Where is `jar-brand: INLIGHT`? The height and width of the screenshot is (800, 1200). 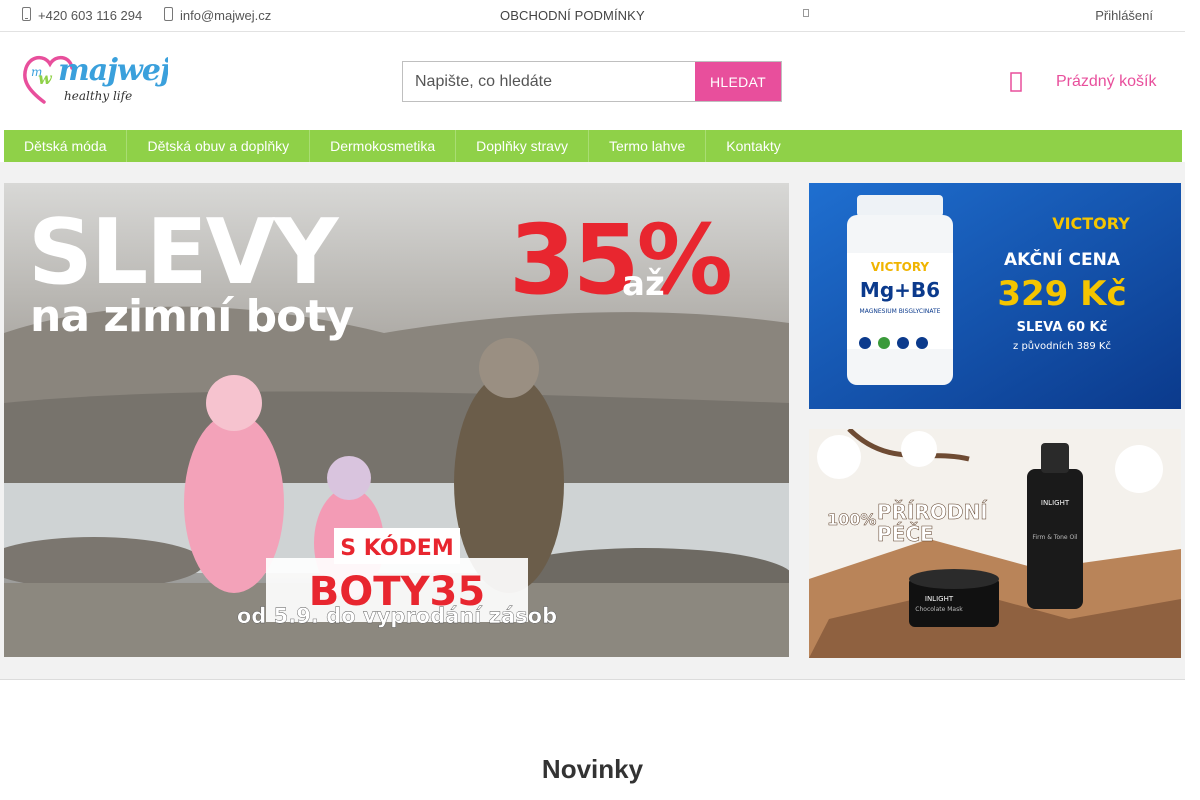
jar-brand: INLIGHT is located at coordinates (939, 599).